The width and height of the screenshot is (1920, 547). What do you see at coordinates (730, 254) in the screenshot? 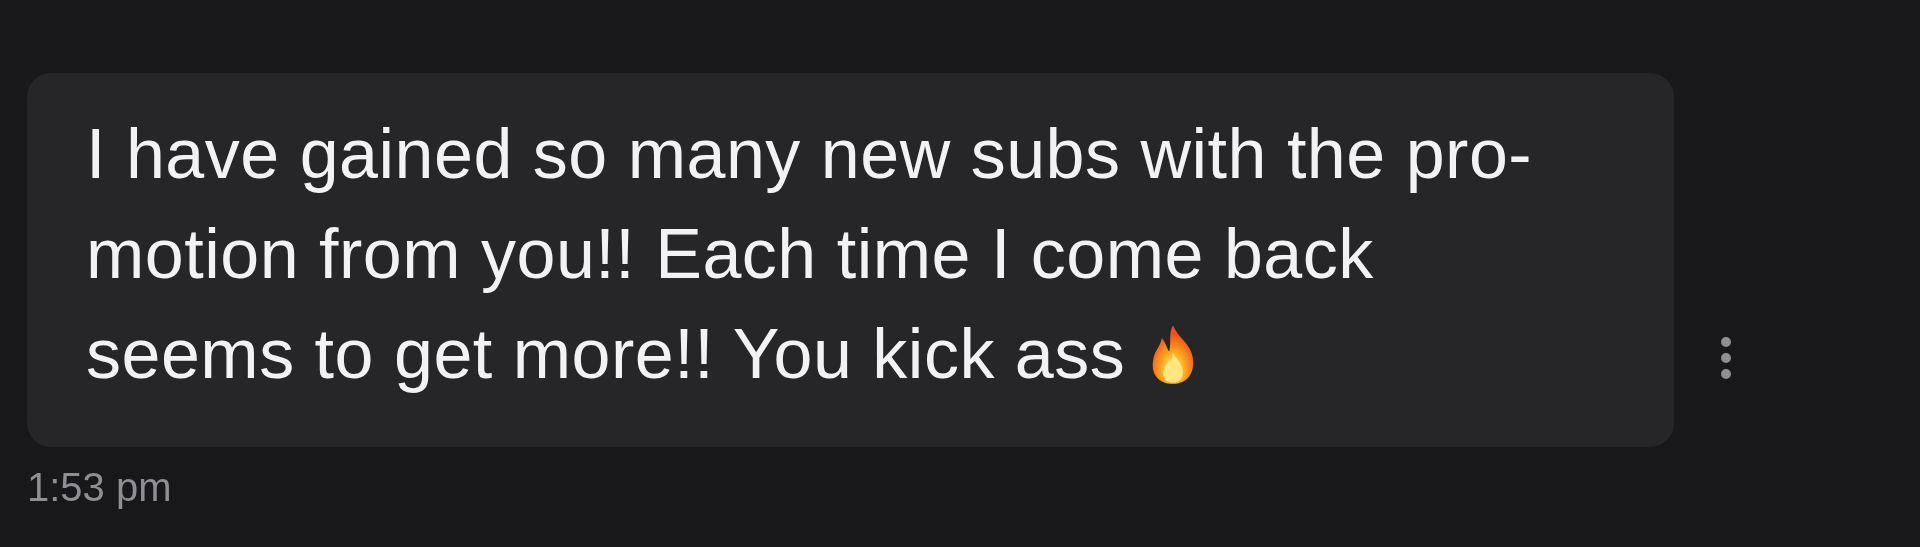
I see `message-line: motion from you!! Each time I come back` at bounding box center [730, 254].